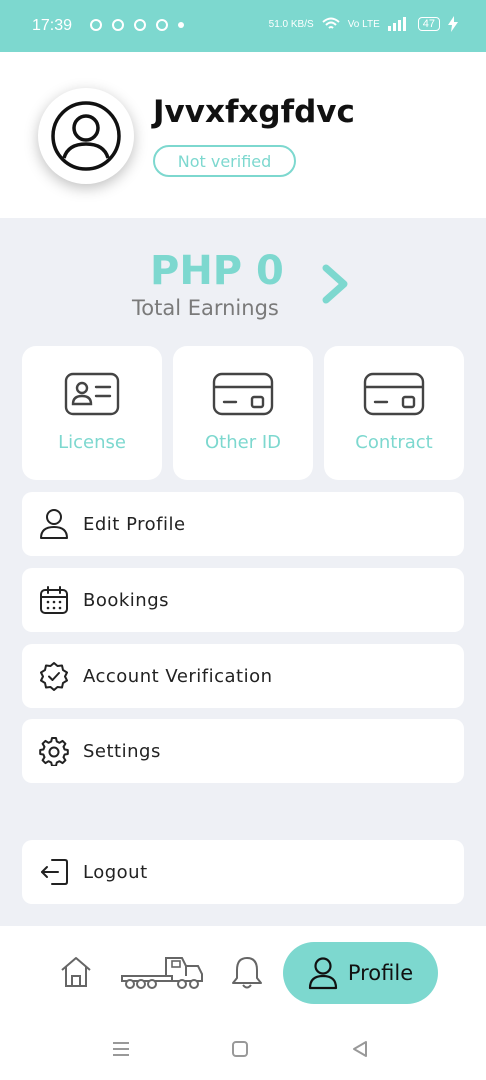 Image resolution: width=486 pixels, height=1080 pixels. Describe the element at coordinates (331, 23) in the screenshot. I see `wifi-icon` at that location.